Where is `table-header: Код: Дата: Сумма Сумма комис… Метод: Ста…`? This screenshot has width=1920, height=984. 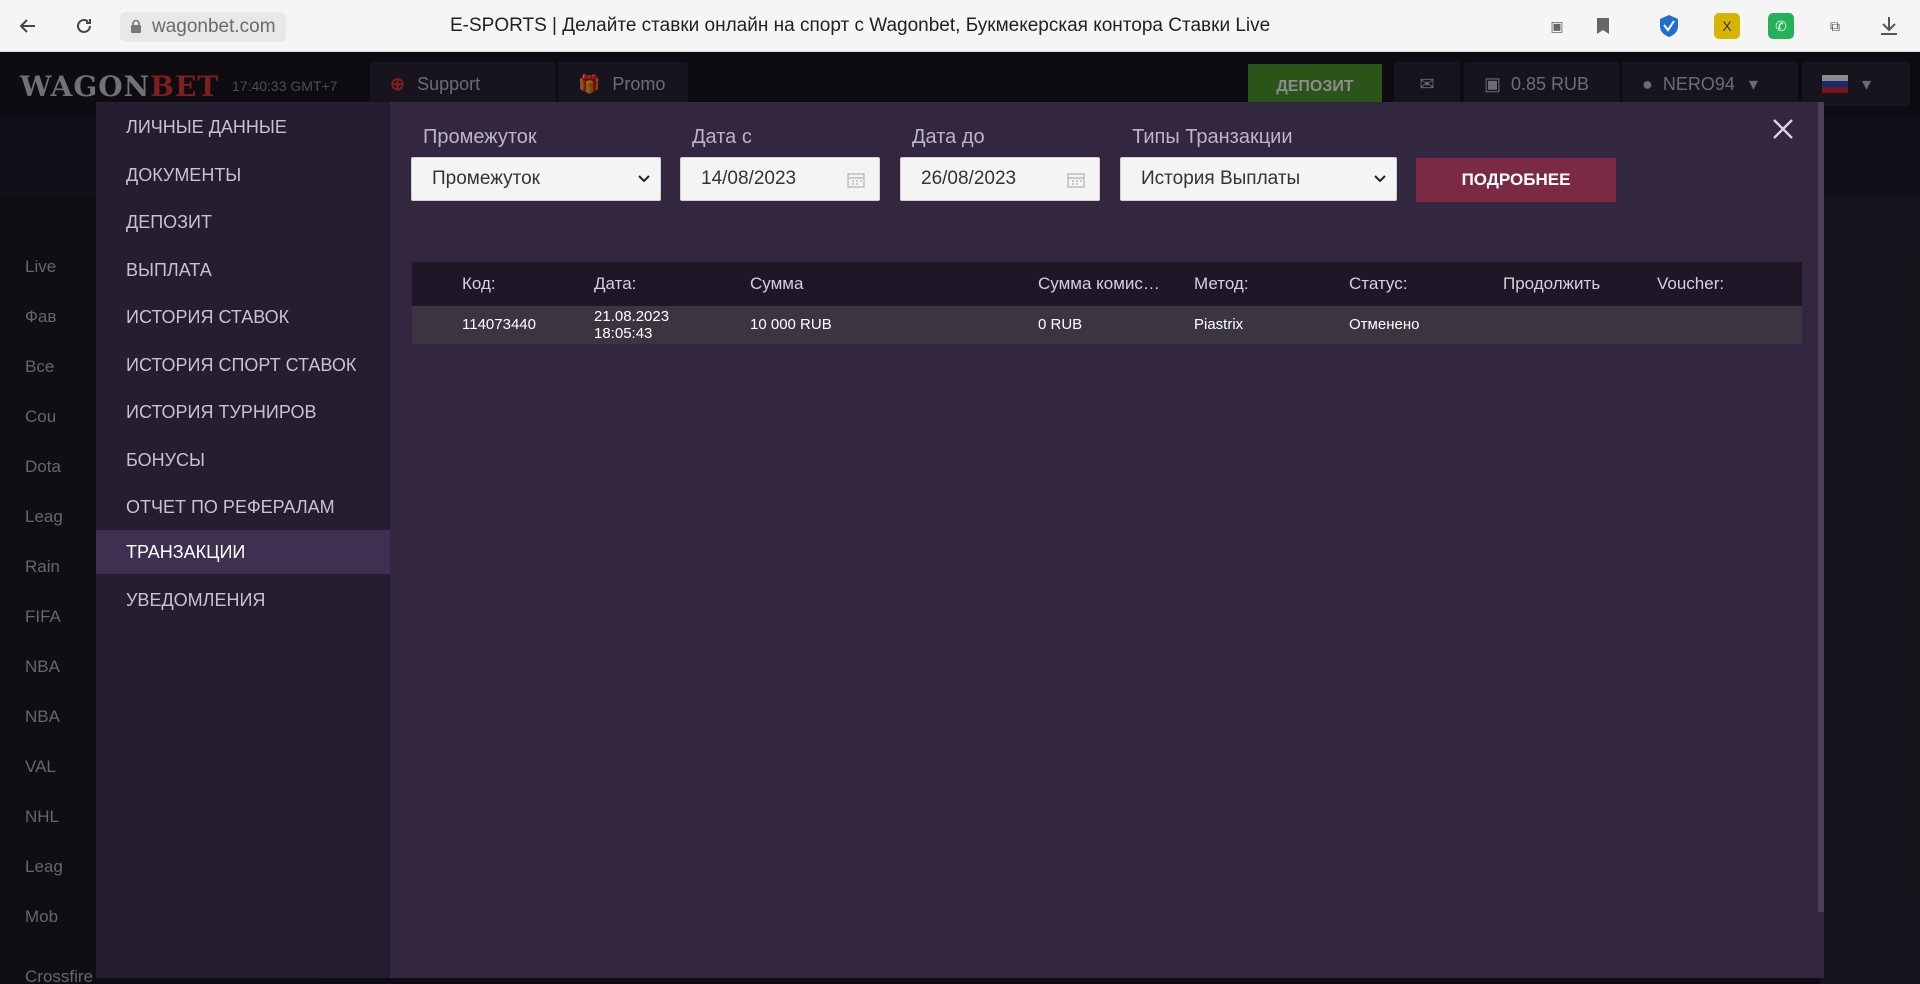
table-header: Код: Дата: Сумма Сумма комис… Метод: Ста… is located at coordinates (1107, 284).